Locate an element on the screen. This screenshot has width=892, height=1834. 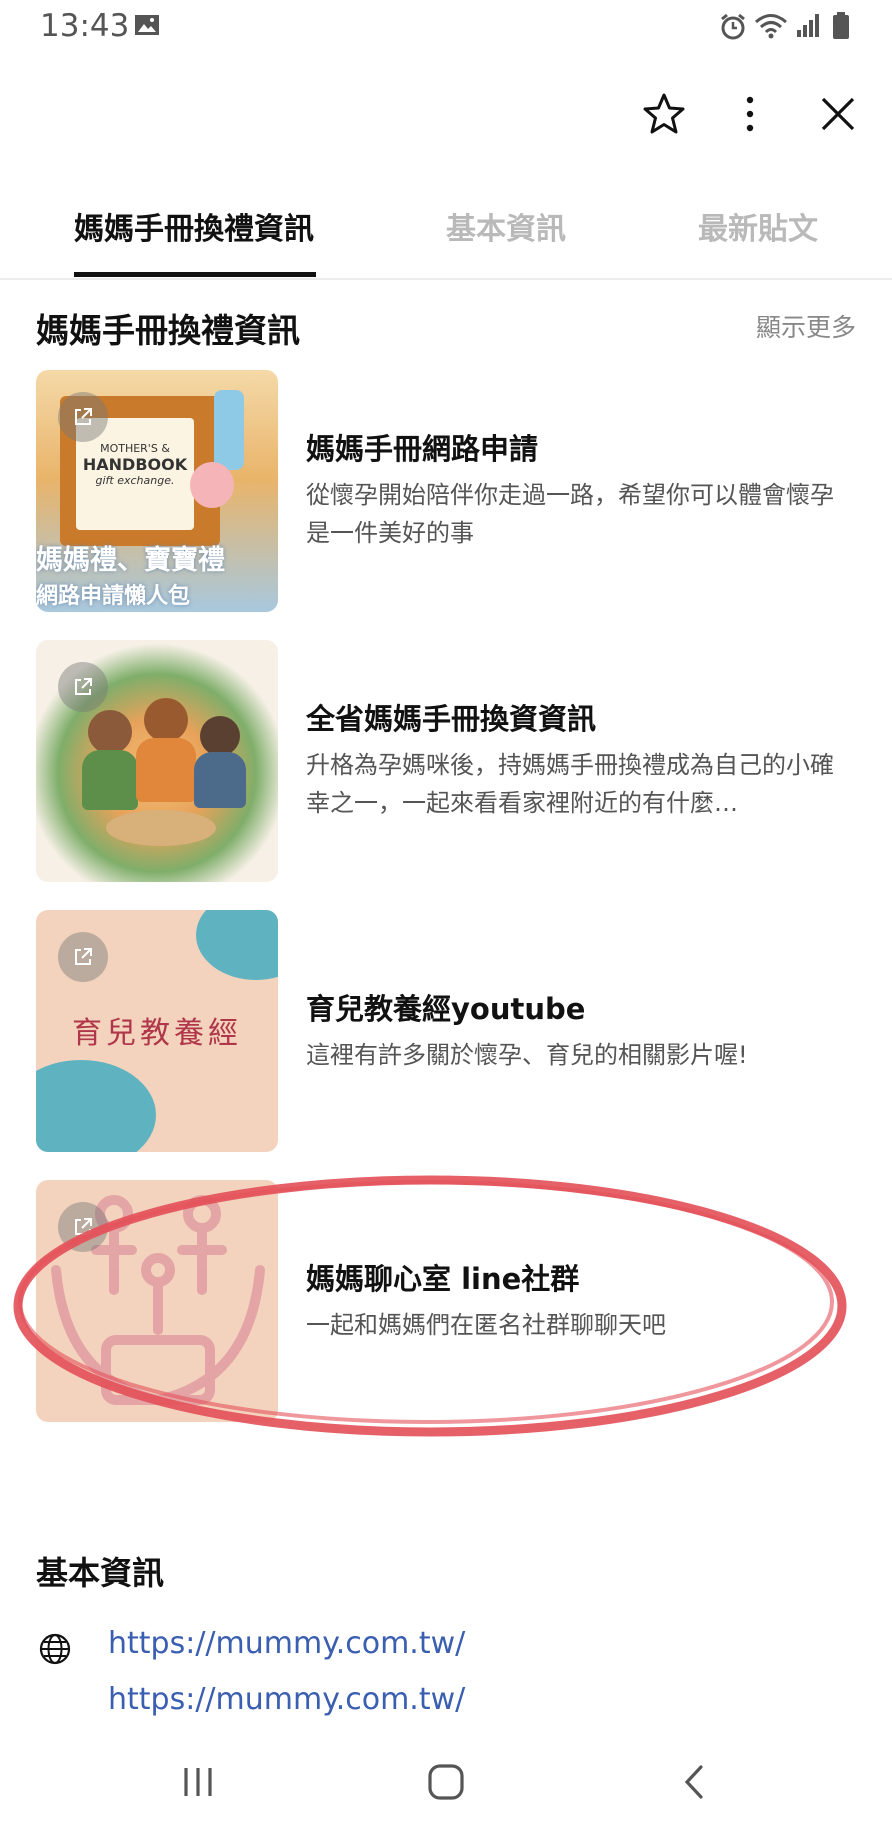
signal-icon is located at coordinates (809, 27).